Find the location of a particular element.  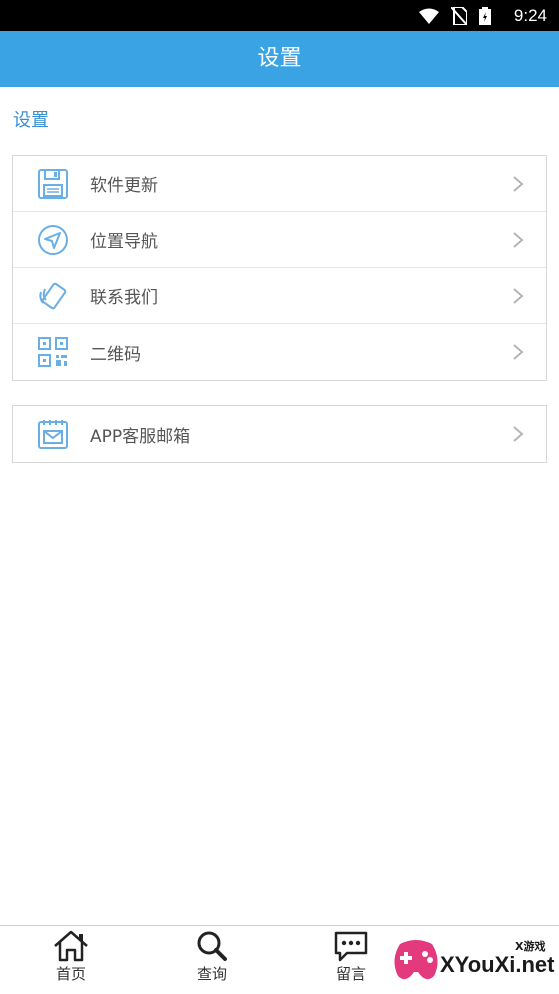

save-icon is located at coordinates (53, 184).